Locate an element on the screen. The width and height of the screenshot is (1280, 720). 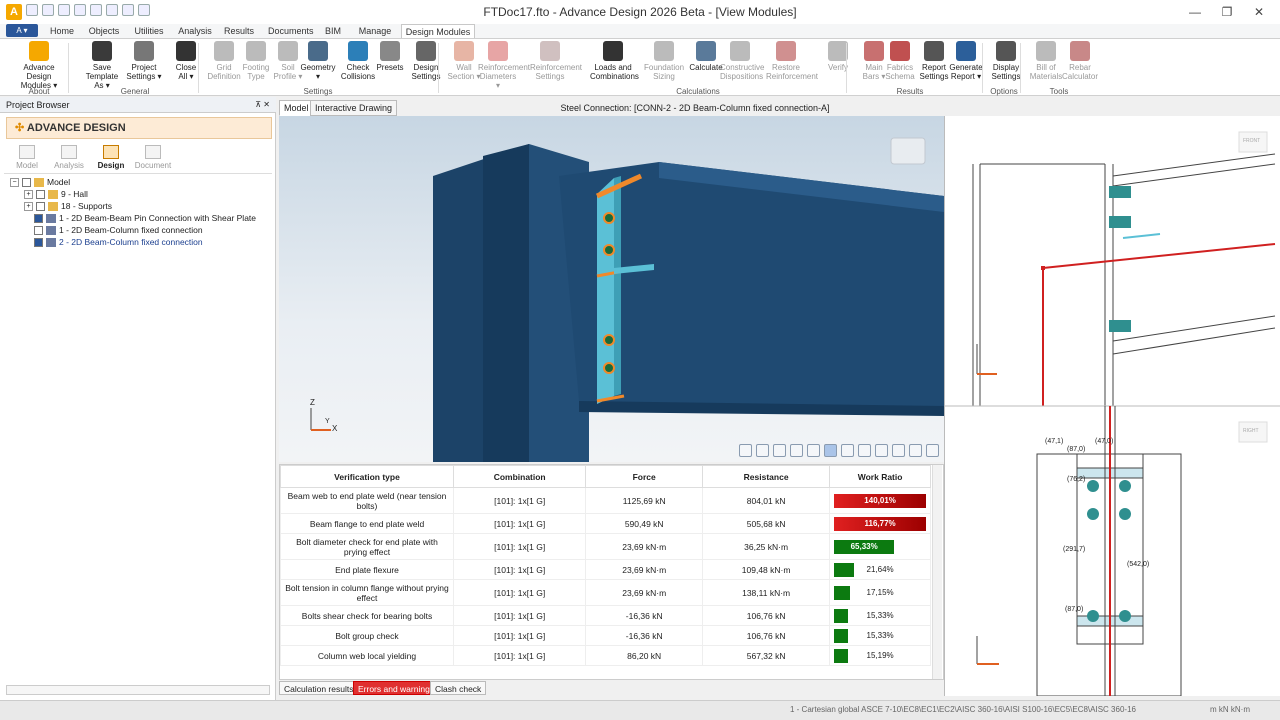
tree-item-label: 1 - 2D Beam-Column fixed connection is located at coordinates (131, 230).